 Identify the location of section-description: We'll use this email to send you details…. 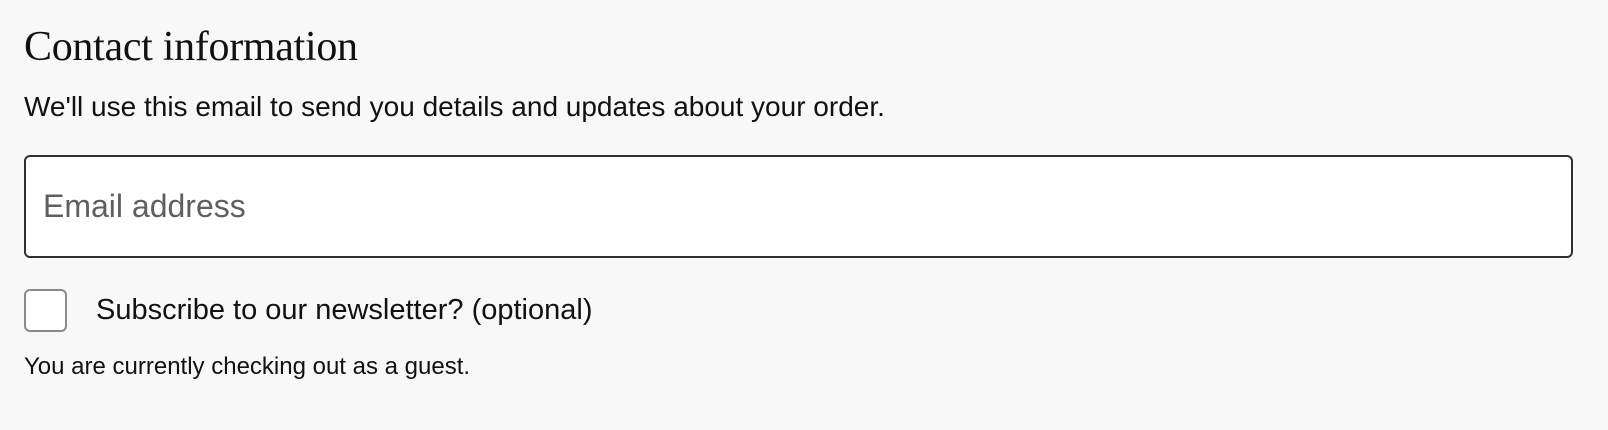
(454, 106).